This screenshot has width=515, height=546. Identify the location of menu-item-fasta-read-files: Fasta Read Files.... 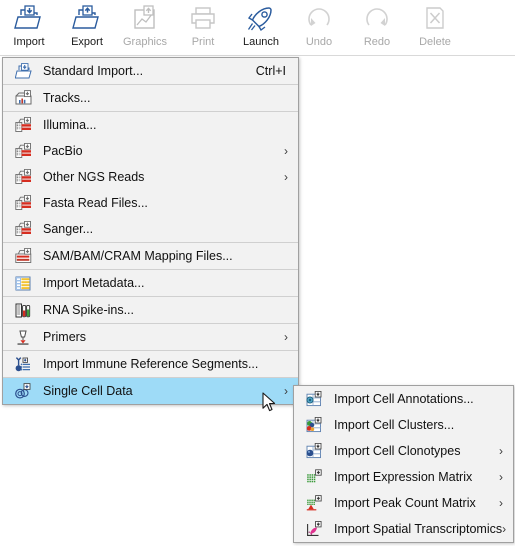
(150, 203).